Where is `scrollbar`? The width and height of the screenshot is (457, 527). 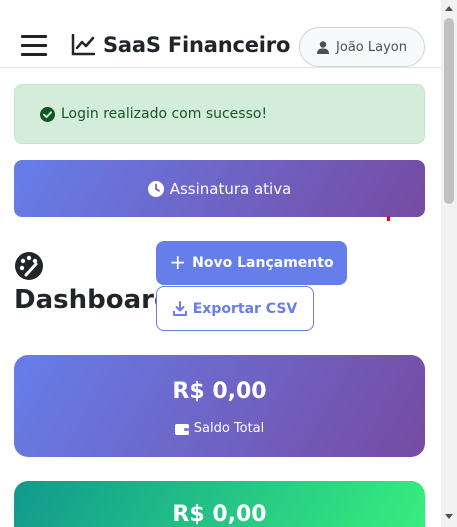
scrollbar is located at coordinates (449, 263).